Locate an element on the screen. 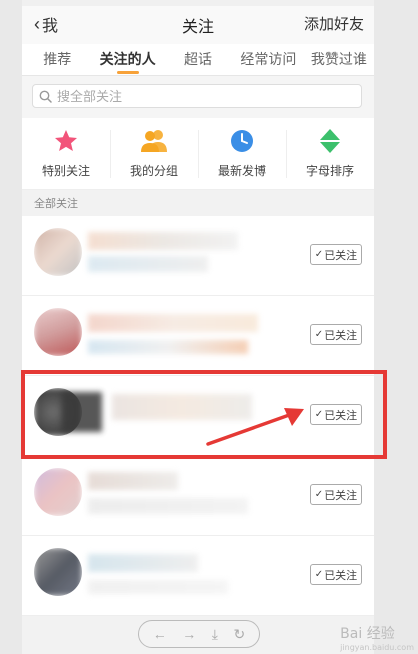 The width and height of the screenshot is (418, 654). clock-icon is located at coordinates (242, 141).